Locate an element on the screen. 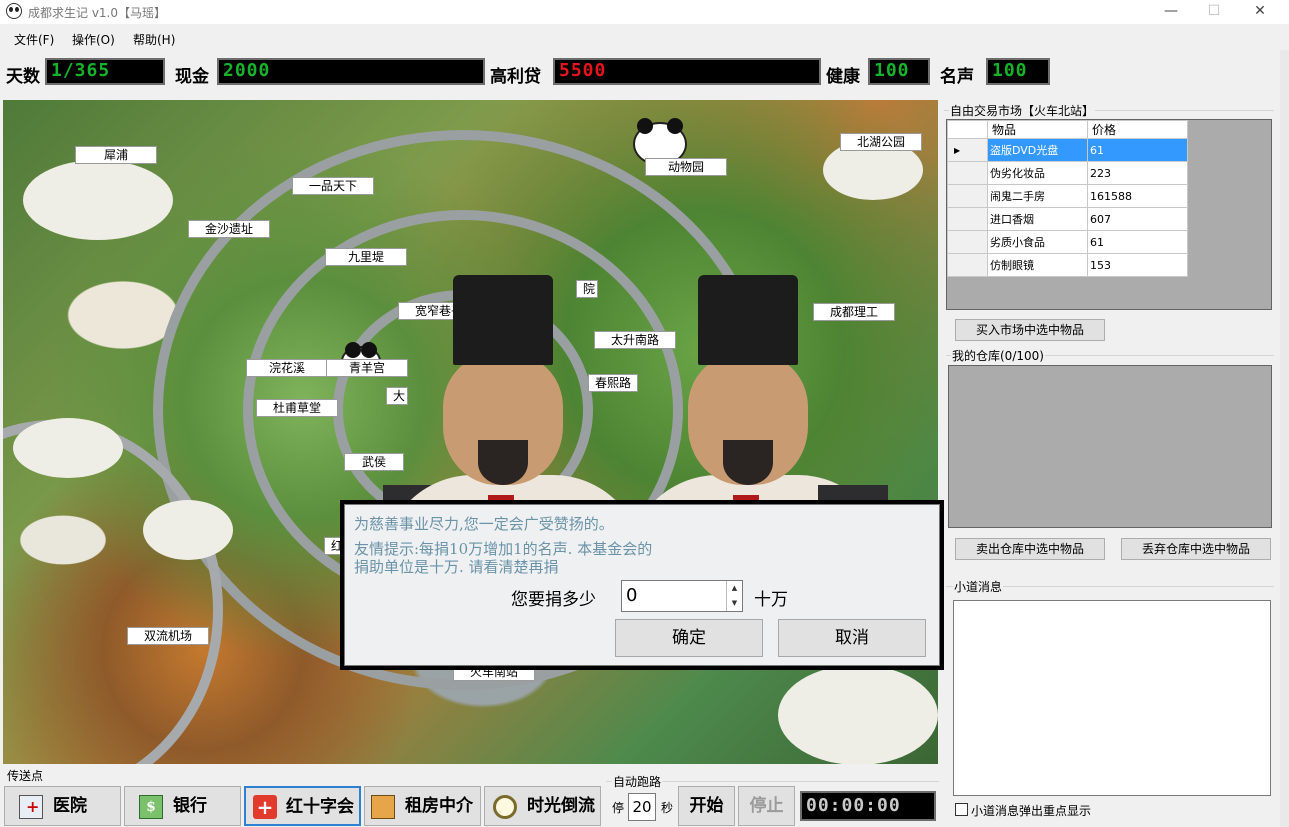 The height and width of the screenshot is (827, 1289). clock-icon is located at coordinates (505, 807).